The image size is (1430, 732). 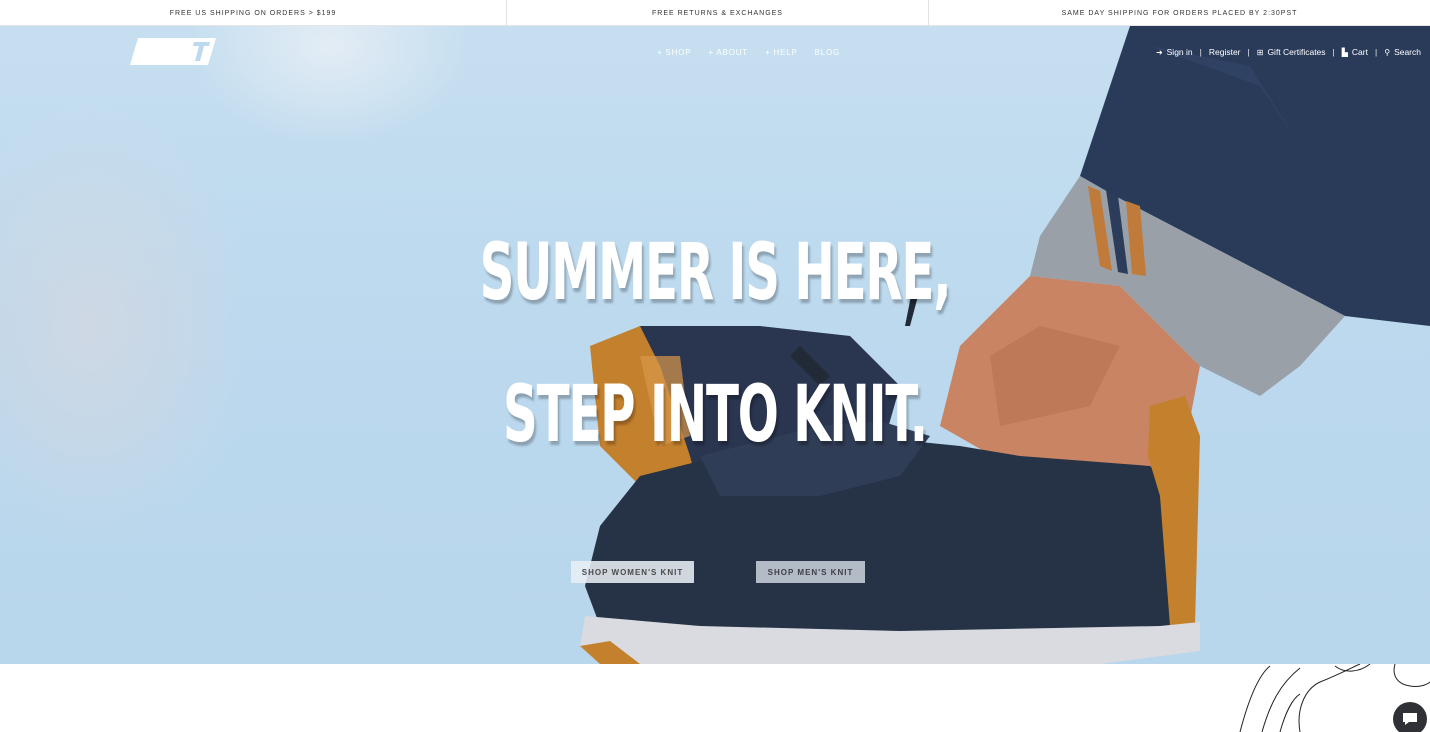 I want to click on gift-label: Gift Certificates, so click(x=1296, y=52).